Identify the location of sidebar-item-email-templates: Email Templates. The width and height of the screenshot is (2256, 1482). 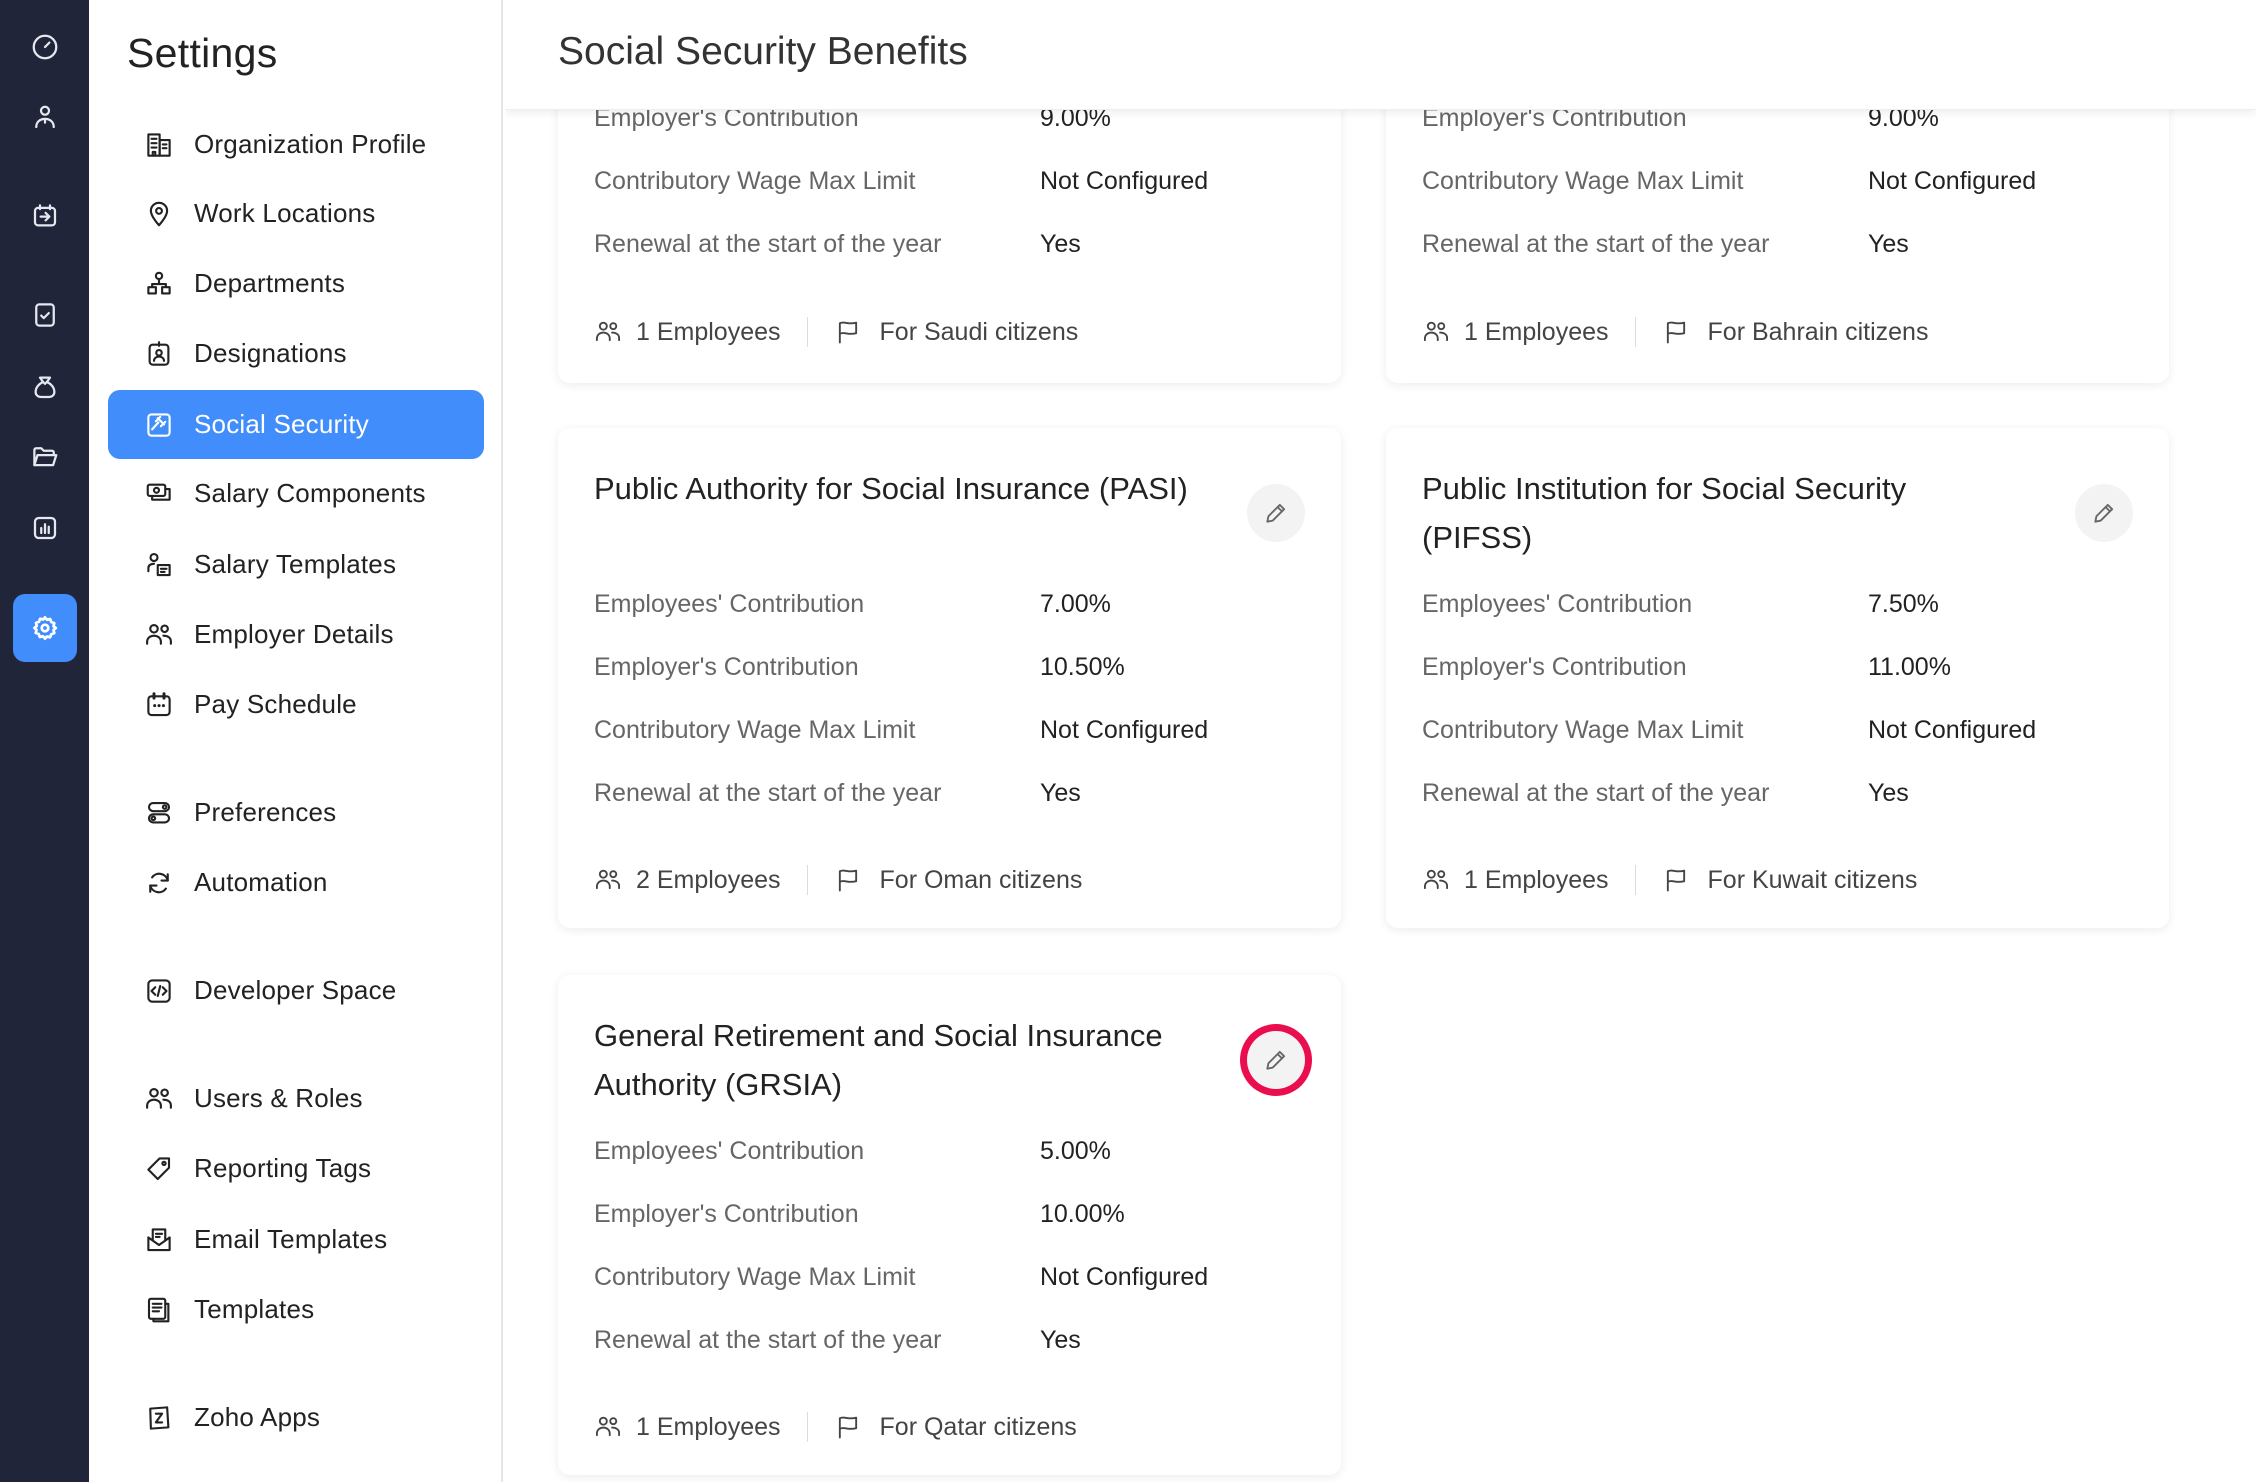
(296, 1239).